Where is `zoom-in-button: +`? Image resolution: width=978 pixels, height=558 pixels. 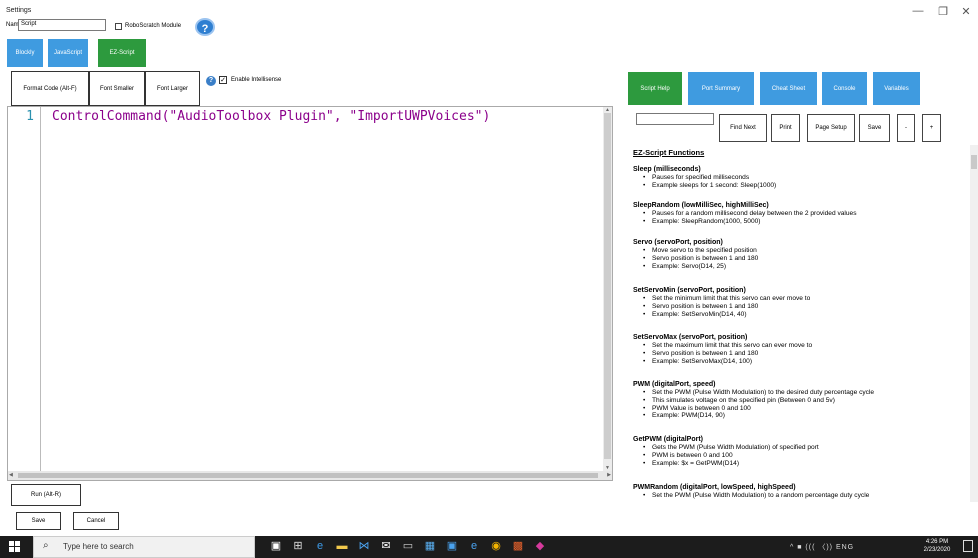
zoom-in-button: + is located at coordinates (931, 128).